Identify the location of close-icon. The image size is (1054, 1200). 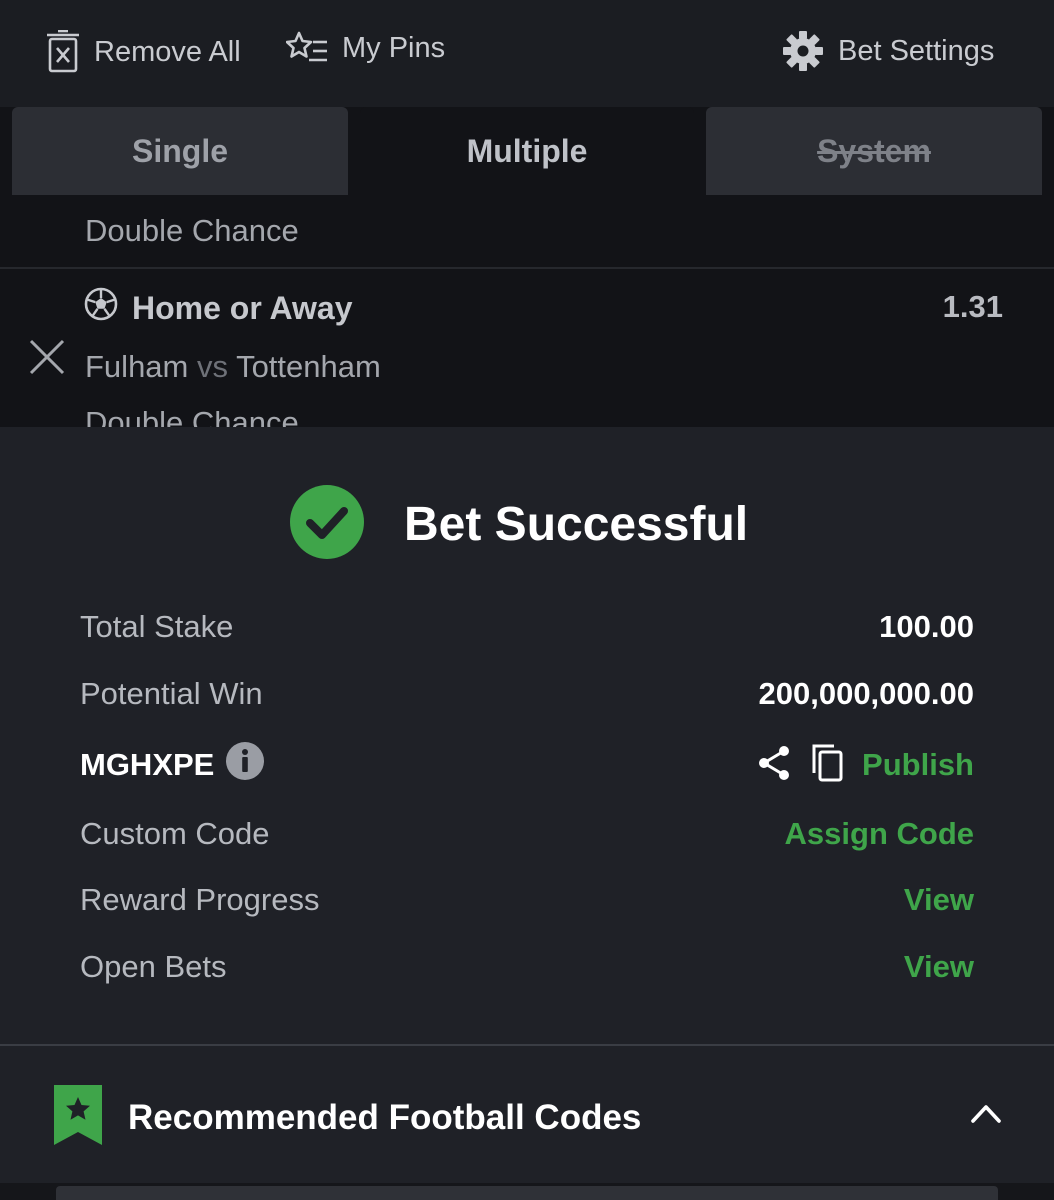
(47, 359).